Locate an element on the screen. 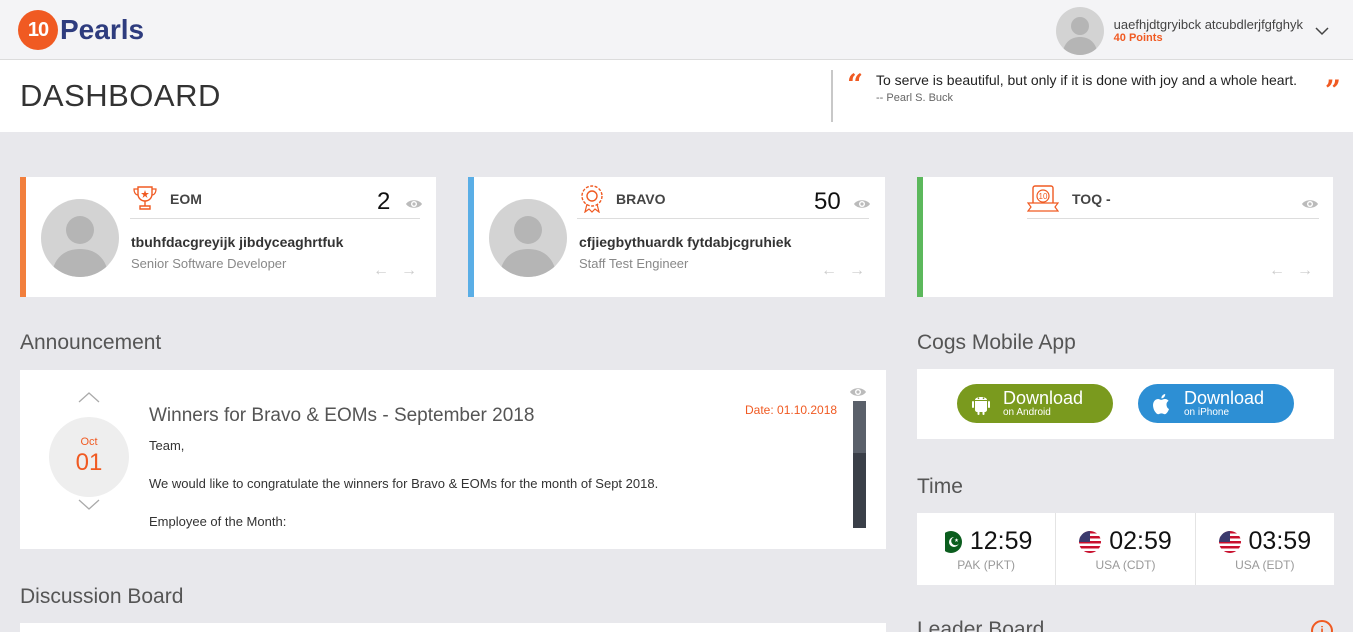  clock-usa-edt: 03:59 USA (EDT) is located at coordinates (1265, 549).